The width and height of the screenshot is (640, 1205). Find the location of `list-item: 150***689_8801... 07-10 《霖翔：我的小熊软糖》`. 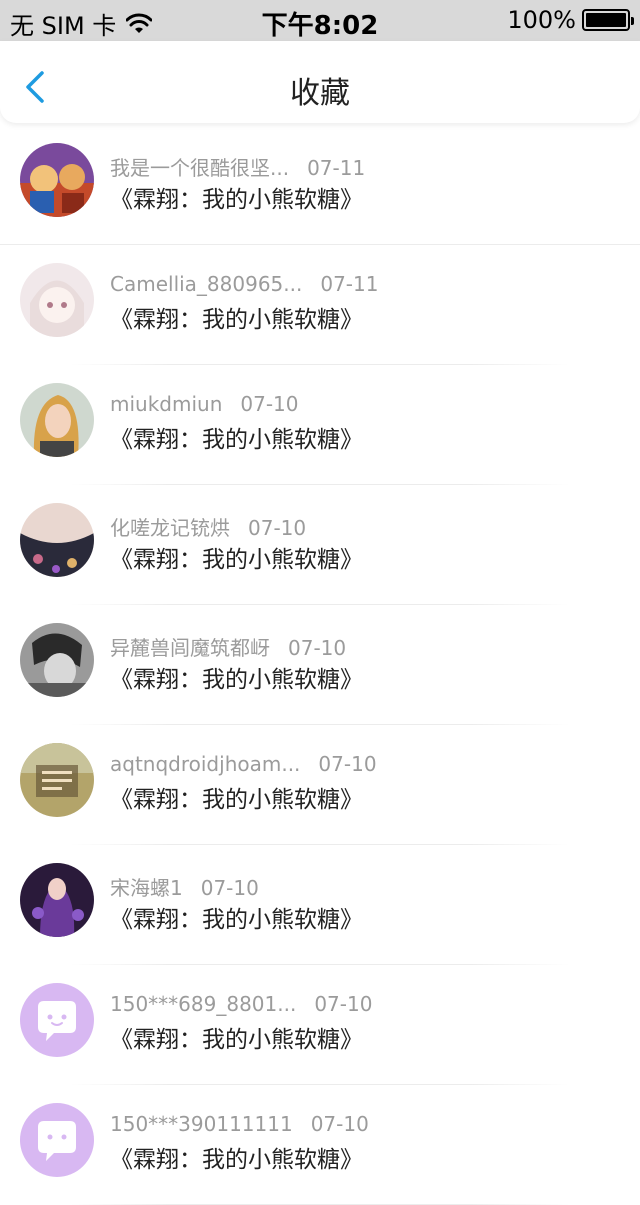

list-item: 150***689_8801... 07-10 《霖翔：我的小熊软糖》 is located at coordinates (320, 1025).